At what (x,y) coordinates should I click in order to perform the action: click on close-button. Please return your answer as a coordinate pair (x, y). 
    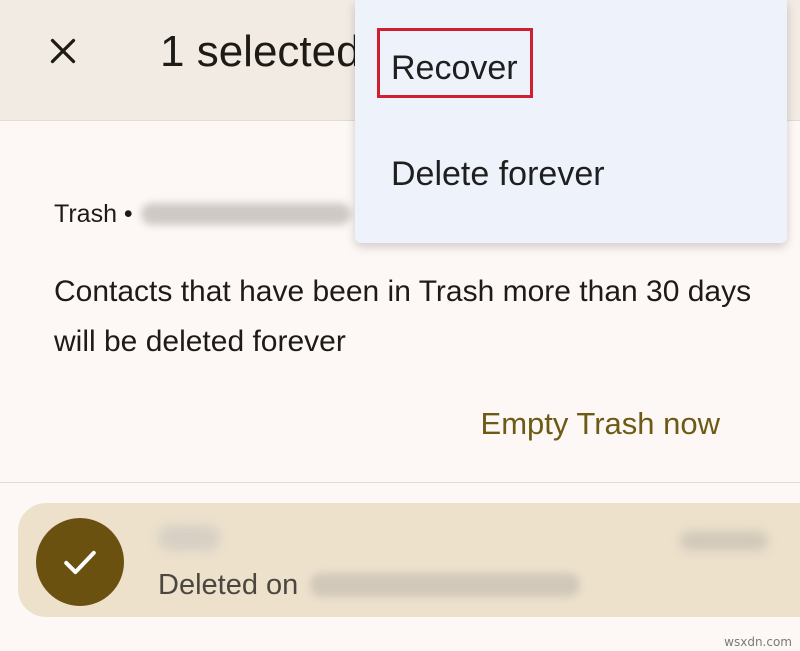
    Looking at the image, I should click on (63, 51).